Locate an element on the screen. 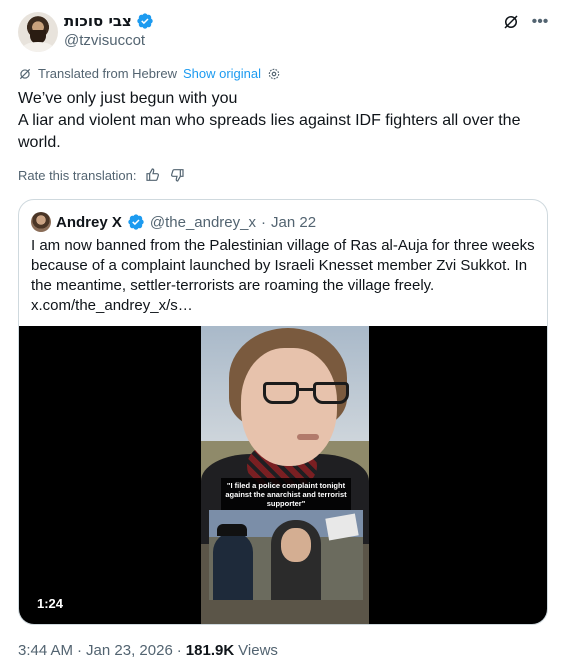 Image resolution: width=566 pixels, height=668 pixels. views-count: 181.9K is located at coordinates (210, 650).